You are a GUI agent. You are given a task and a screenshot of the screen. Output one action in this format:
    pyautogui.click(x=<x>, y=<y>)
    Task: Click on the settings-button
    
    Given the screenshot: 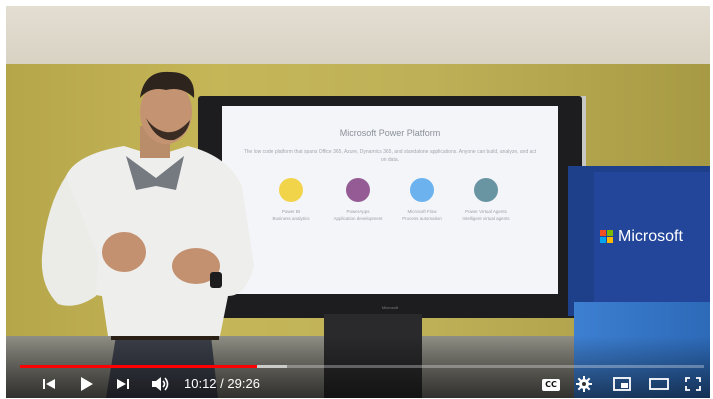 What is the action you would take?
    pyautogui.click(x=584, y=384)
    